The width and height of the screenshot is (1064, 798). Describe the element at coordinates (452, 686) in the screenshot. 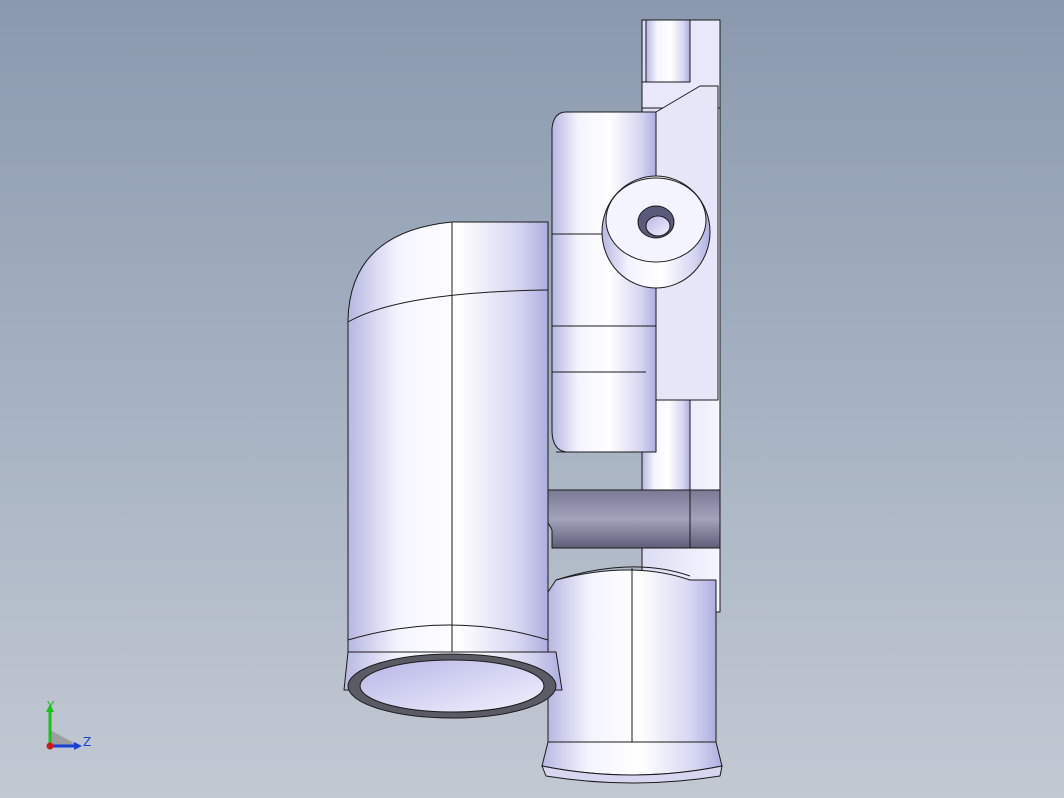

I see `inlet-bore` at that location.